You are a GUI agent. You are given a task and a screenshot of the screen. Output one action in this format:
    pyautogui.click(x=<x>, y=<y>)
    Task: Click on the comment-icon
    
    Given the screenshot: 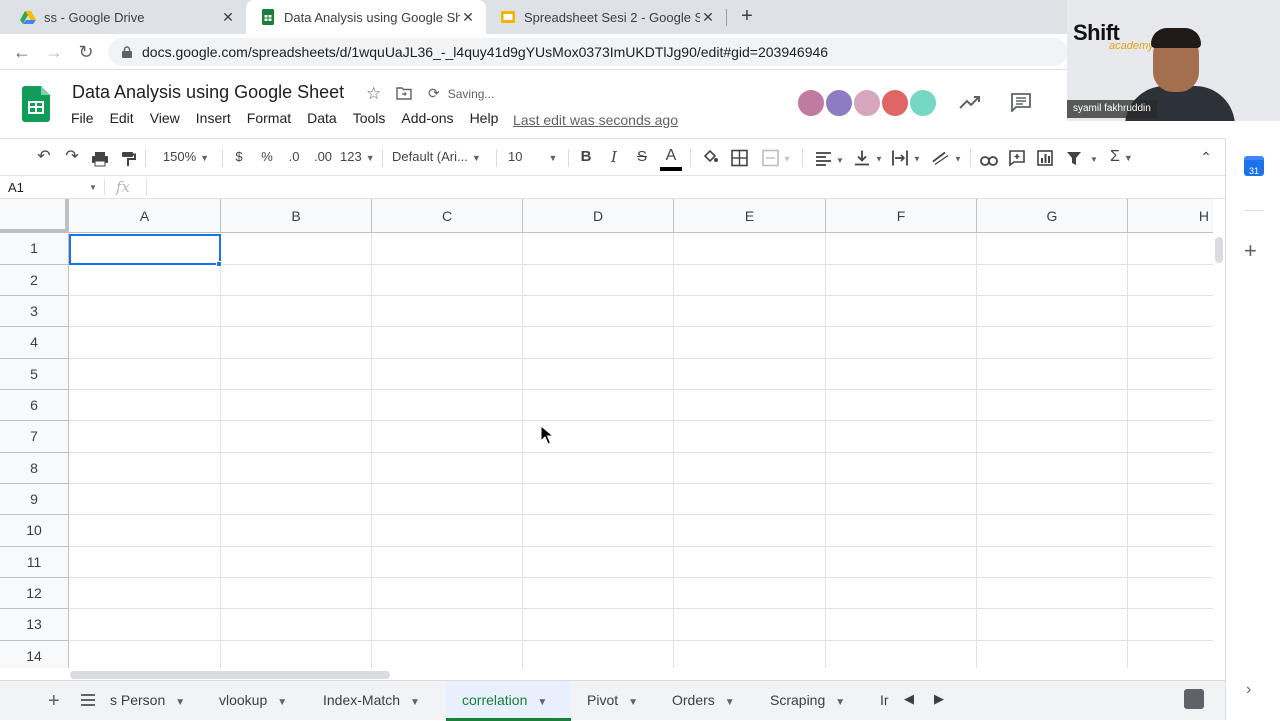 What is the action you would take?
    pyautogui.click(x=1021, y=102)
    